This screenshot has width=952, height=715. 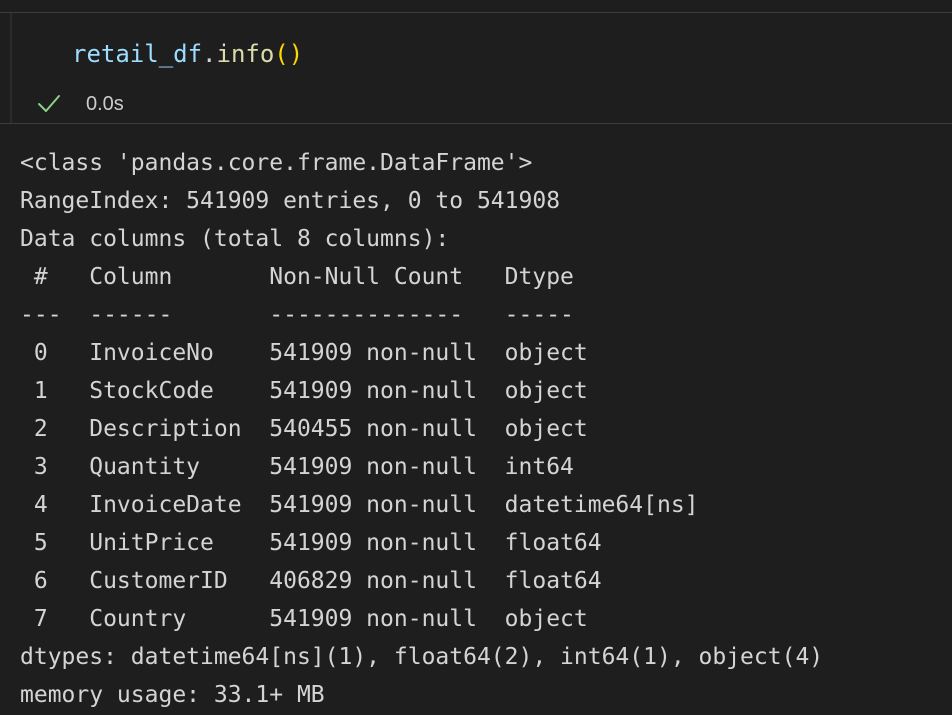 I want to click on code-paren-close: ), so click(x=296, y=54).